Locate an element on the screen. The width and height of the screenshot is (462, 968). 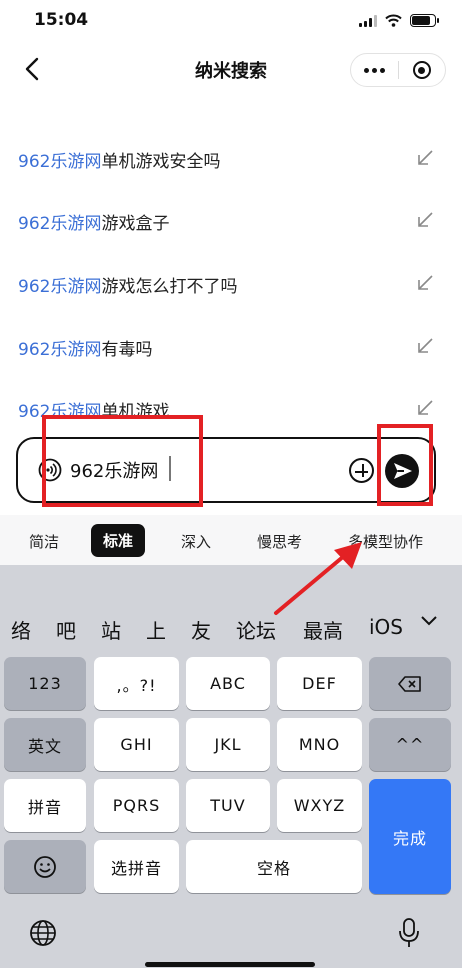
status-time: 15:04 is located at coordinates (61, 20).